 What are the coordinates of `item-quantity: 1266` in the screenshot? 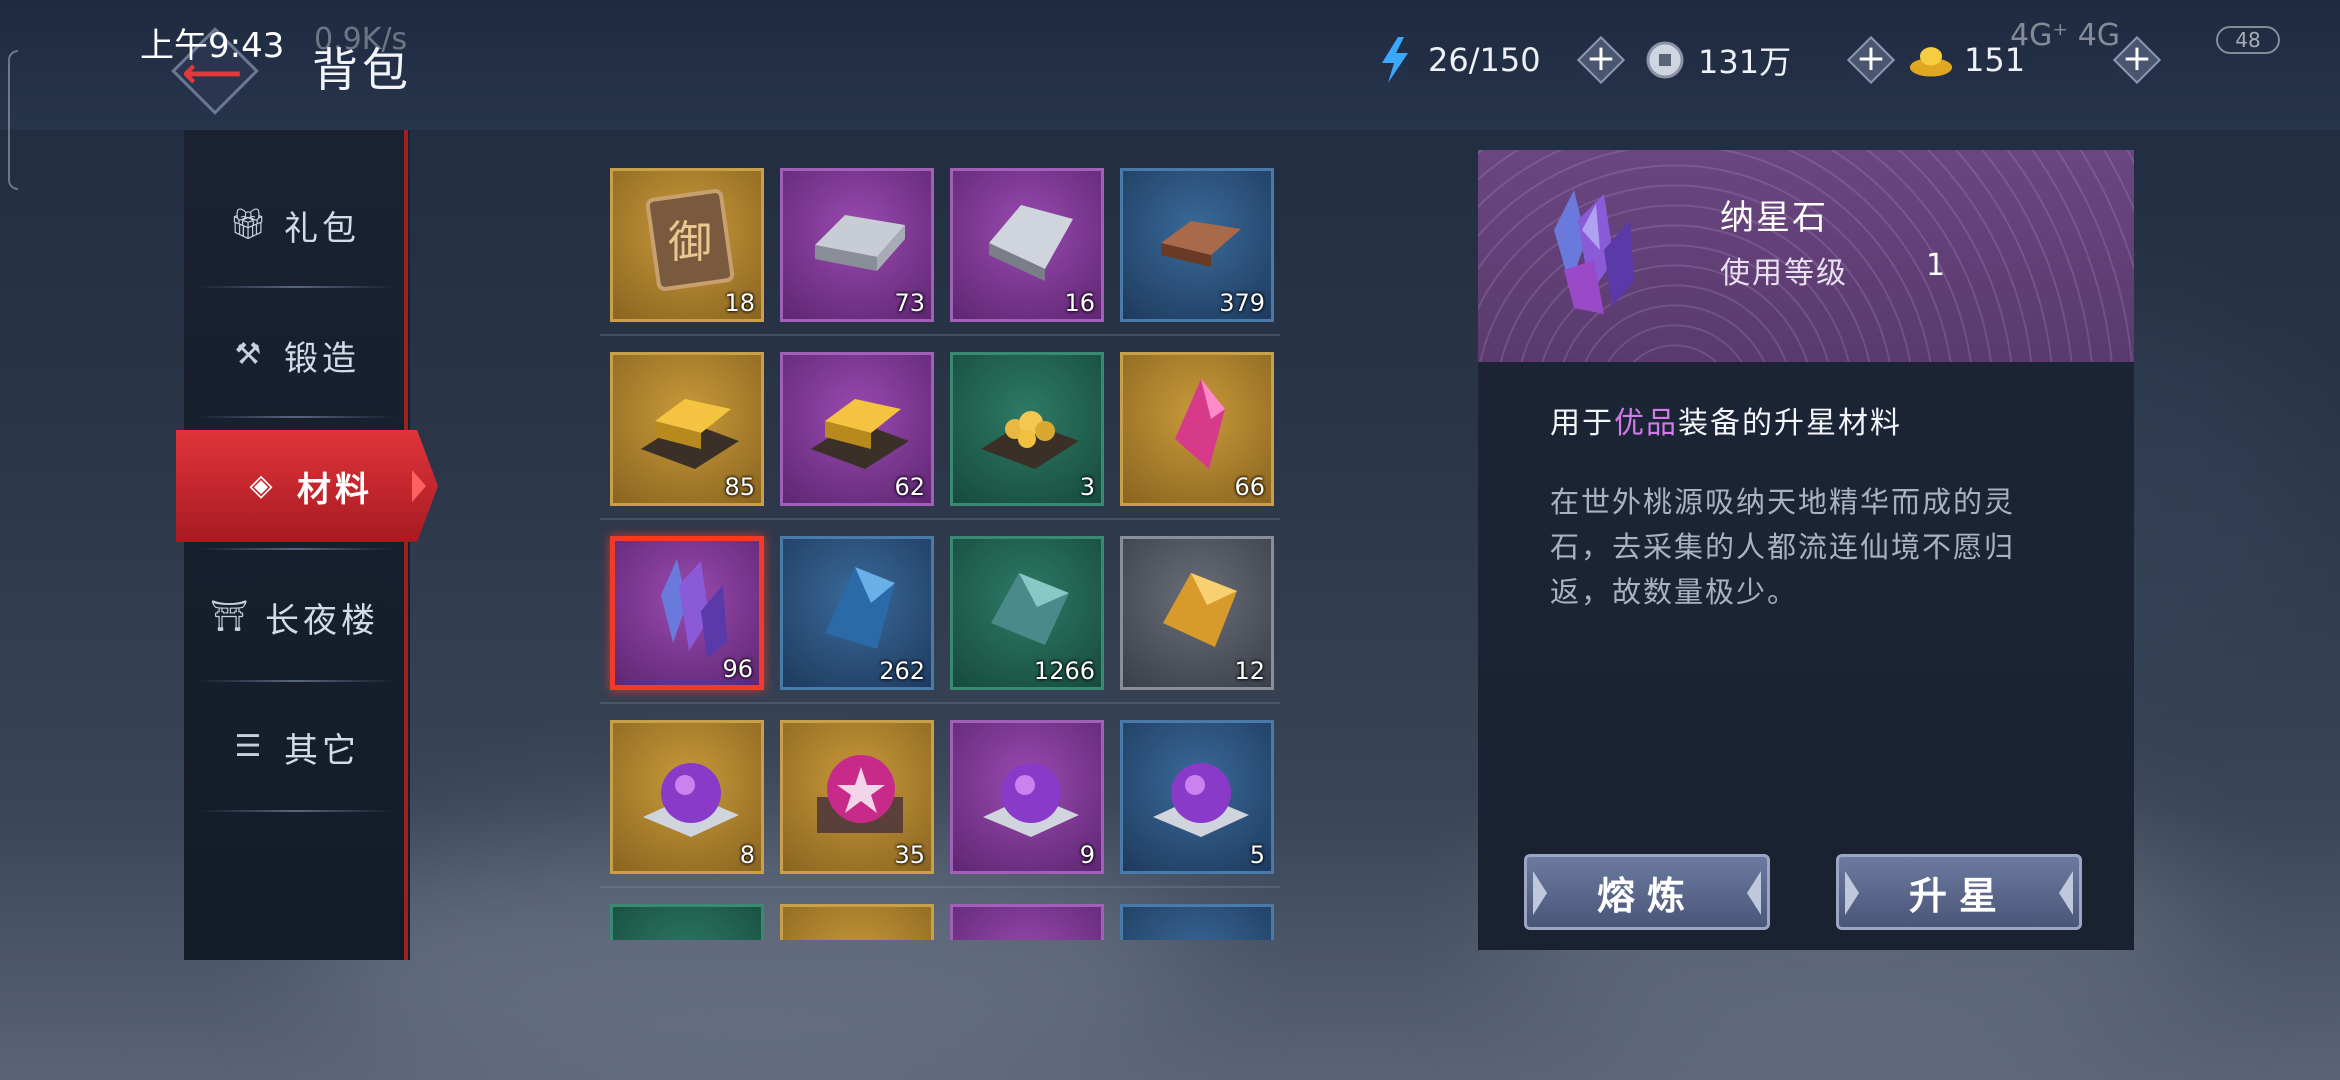 It's located at (1064, 671).